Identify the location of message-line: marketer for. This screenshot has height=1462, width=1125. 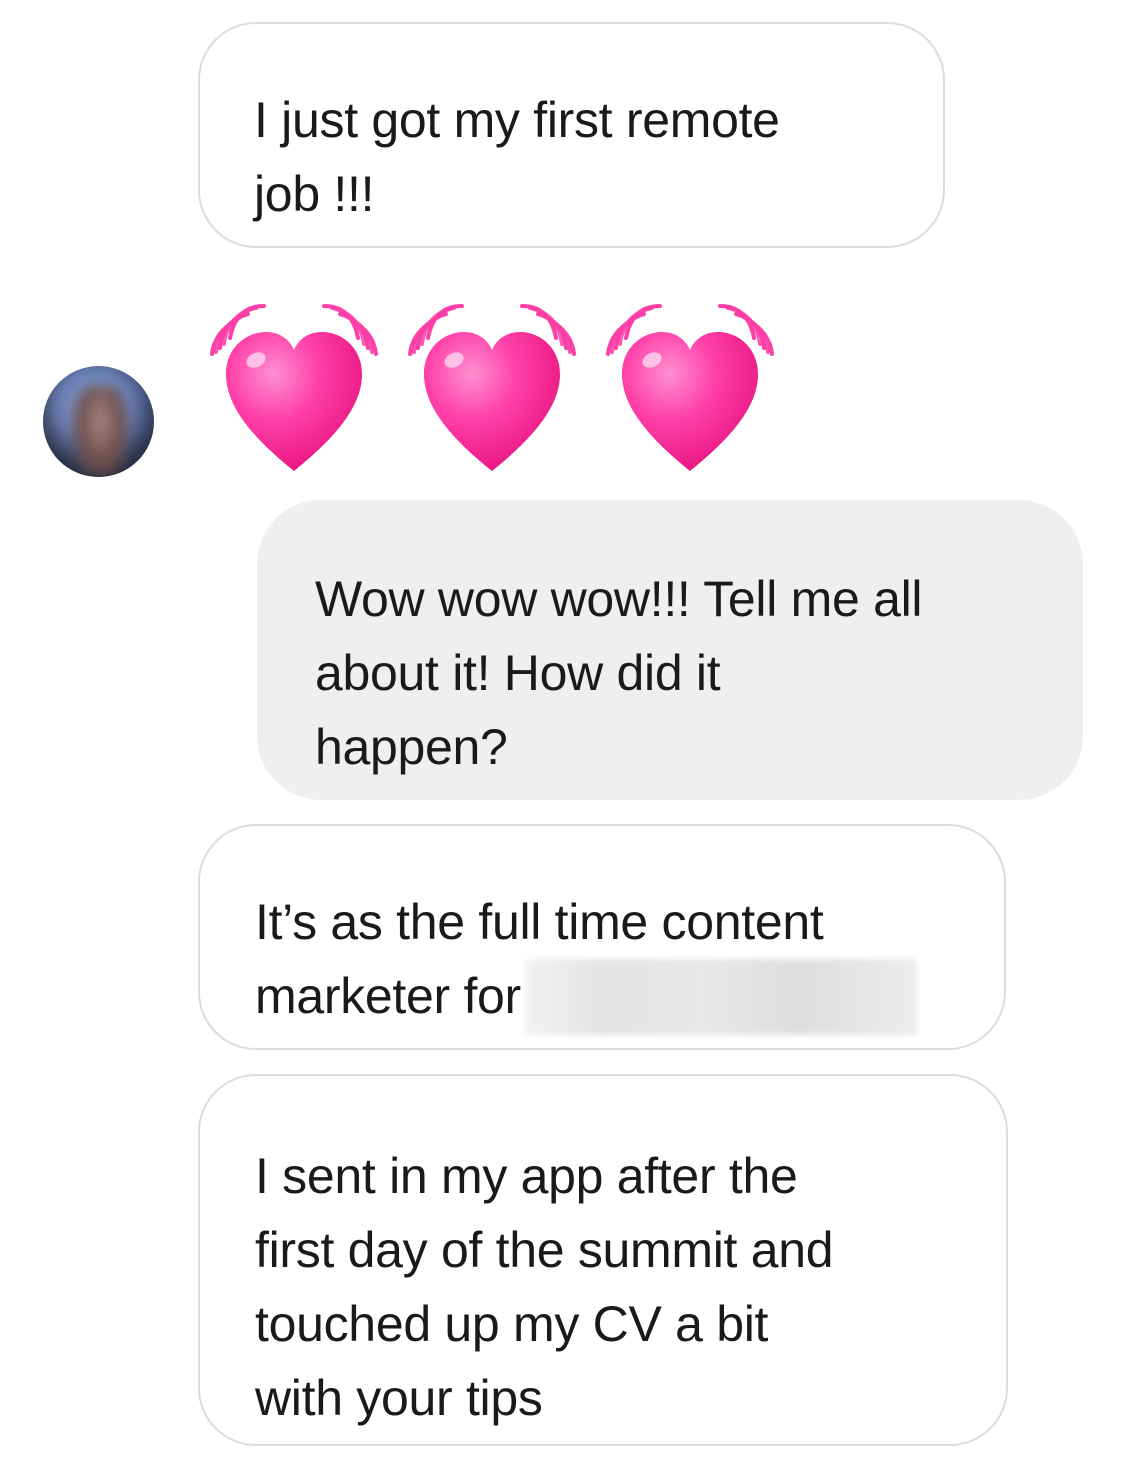
(609, 996).